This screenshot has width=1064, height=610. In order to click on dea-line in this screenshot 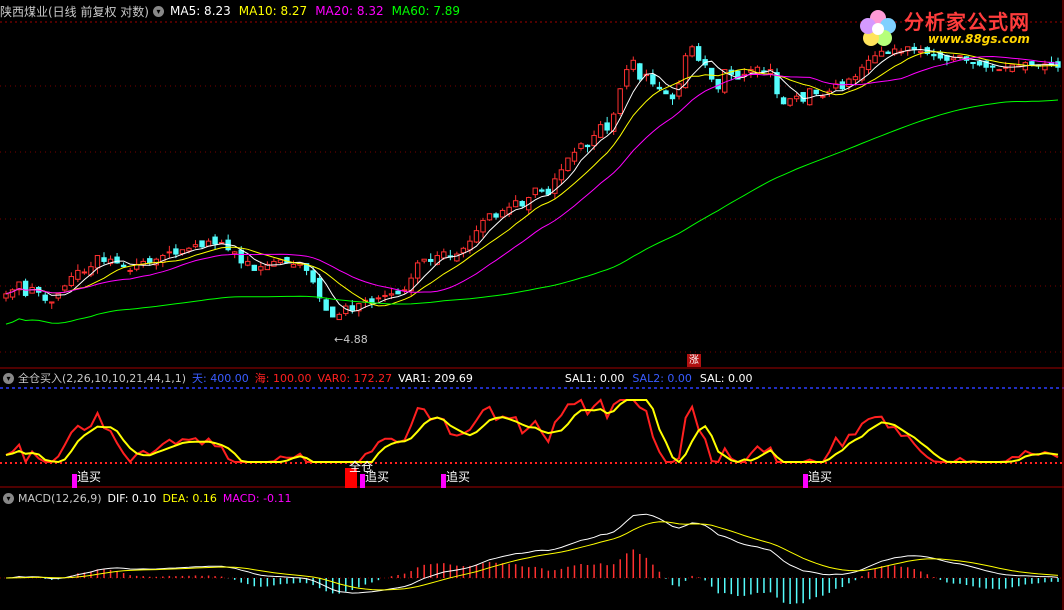, I will do `click(532, 556)`.